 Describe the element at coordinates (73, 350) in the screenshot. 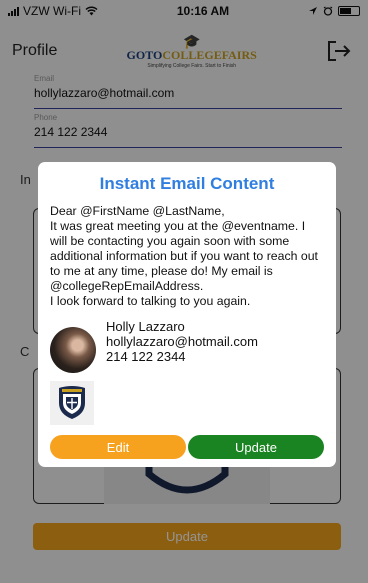

I see `avatar` at that location.